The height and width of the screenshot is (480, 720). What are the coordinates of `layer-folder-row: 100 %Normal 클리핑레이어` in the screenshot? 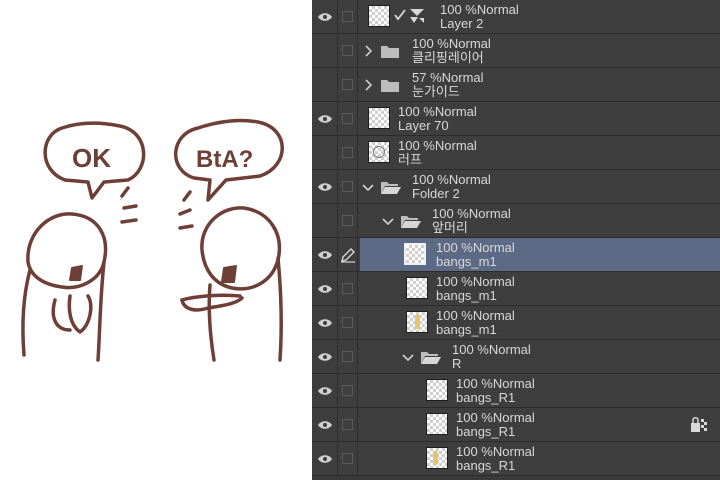 It's located at (516, 51).